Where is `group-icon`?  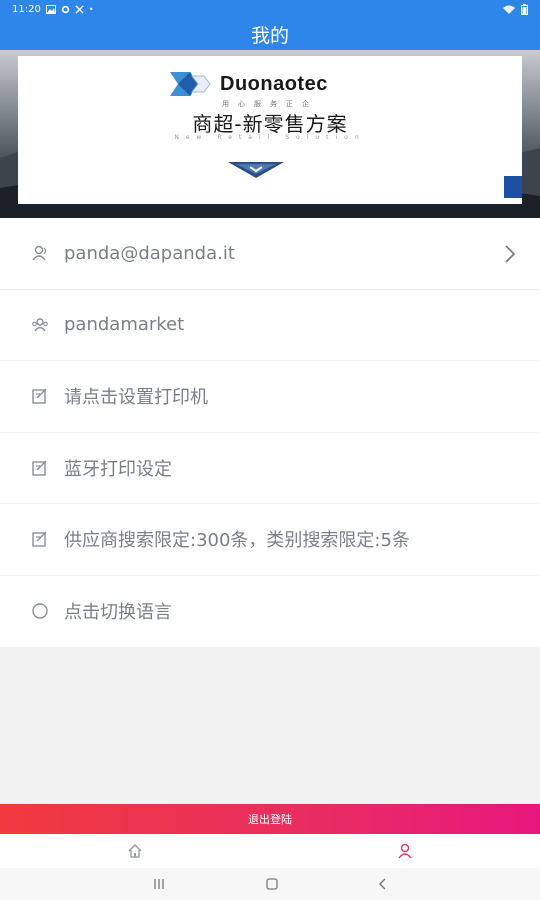
group-icon is located at coordinates (40, 325).